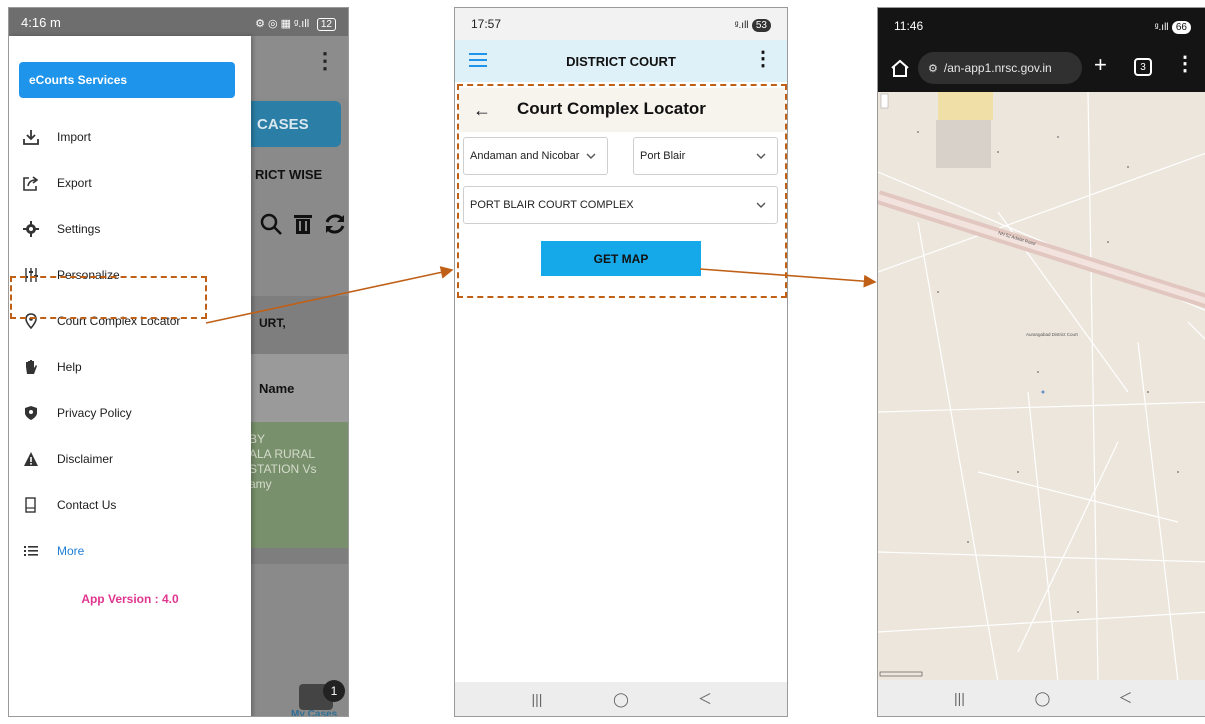  I want to click on url-text: /an-app1.nrsc.gov.in, so click(997, 68).